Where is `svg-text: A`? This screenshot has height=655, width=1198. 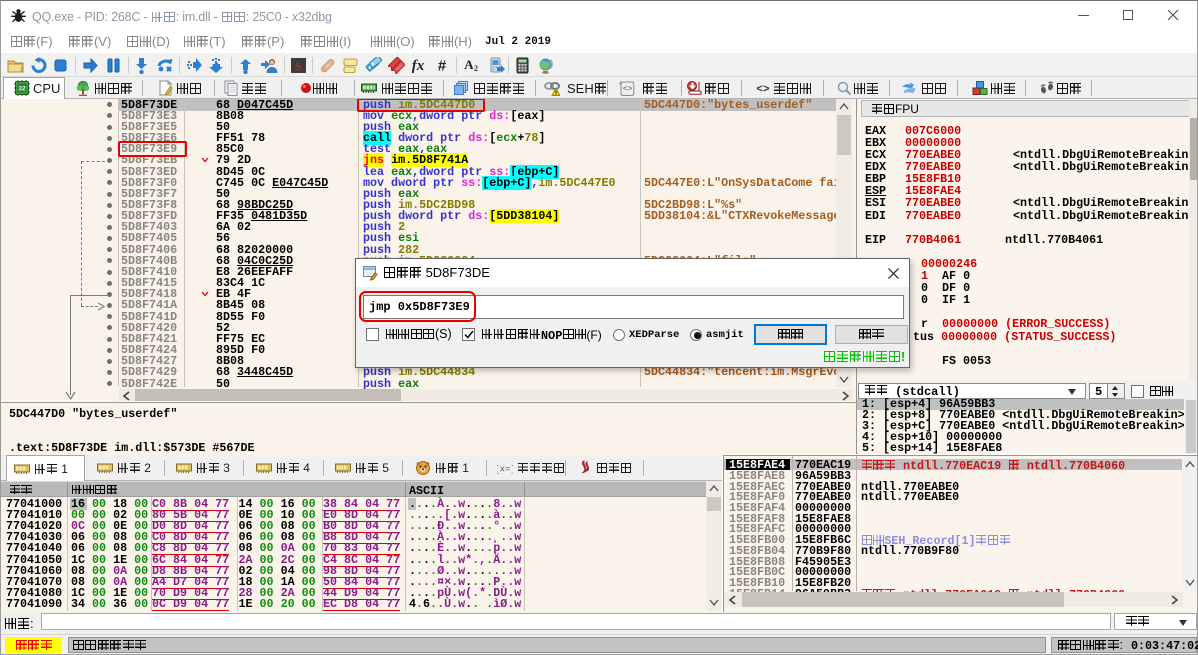 svg-text: A is located at coordinates (469, 64).